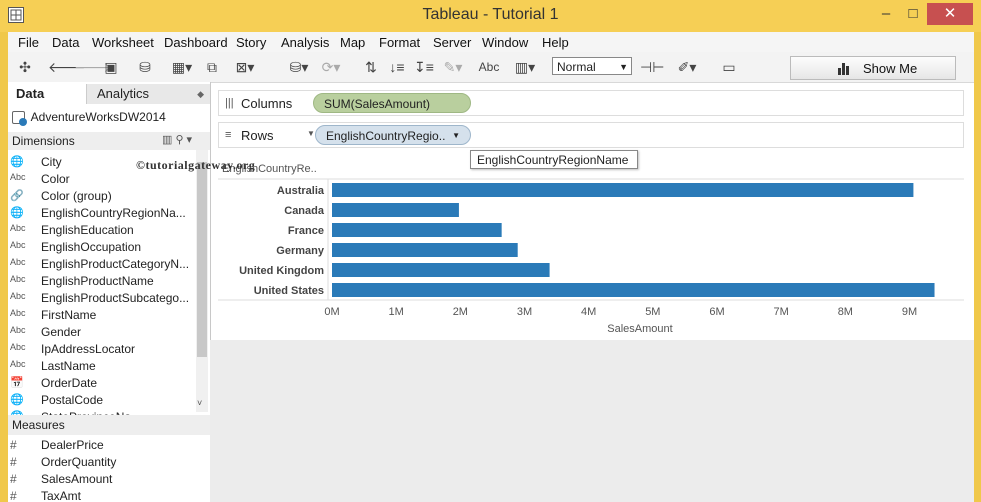  I want to click on dimension-field-label: OrderDate, so click(69, 383).